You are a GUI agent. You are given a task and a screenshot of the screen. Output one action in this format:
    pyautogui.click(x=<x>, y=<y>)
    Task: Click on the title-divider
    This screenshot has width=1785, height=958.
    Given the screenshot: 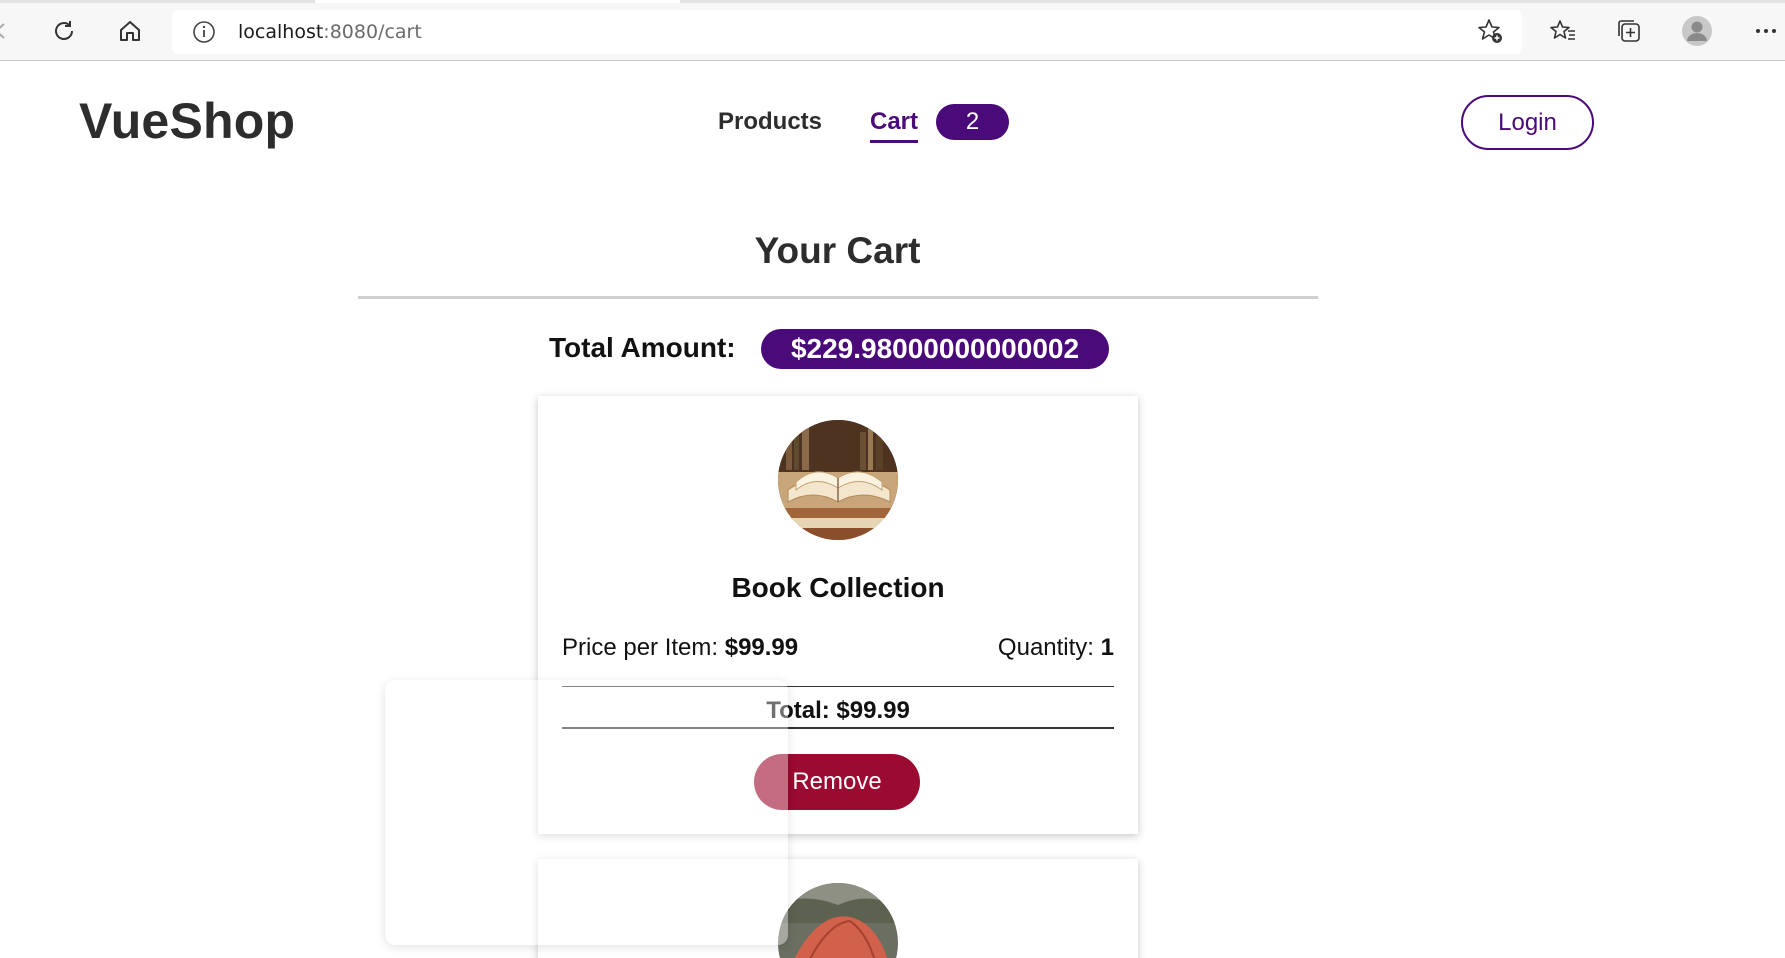 What is the action you would take?
    pyautogui.click(x=838, y=297)
    